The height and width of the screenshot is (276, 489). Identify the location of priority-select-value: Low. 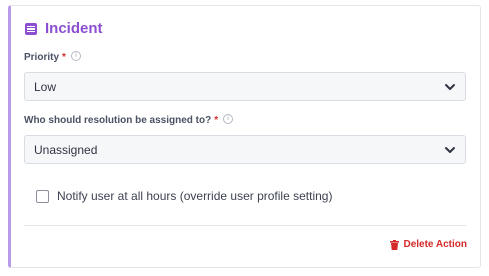
(45, 86).